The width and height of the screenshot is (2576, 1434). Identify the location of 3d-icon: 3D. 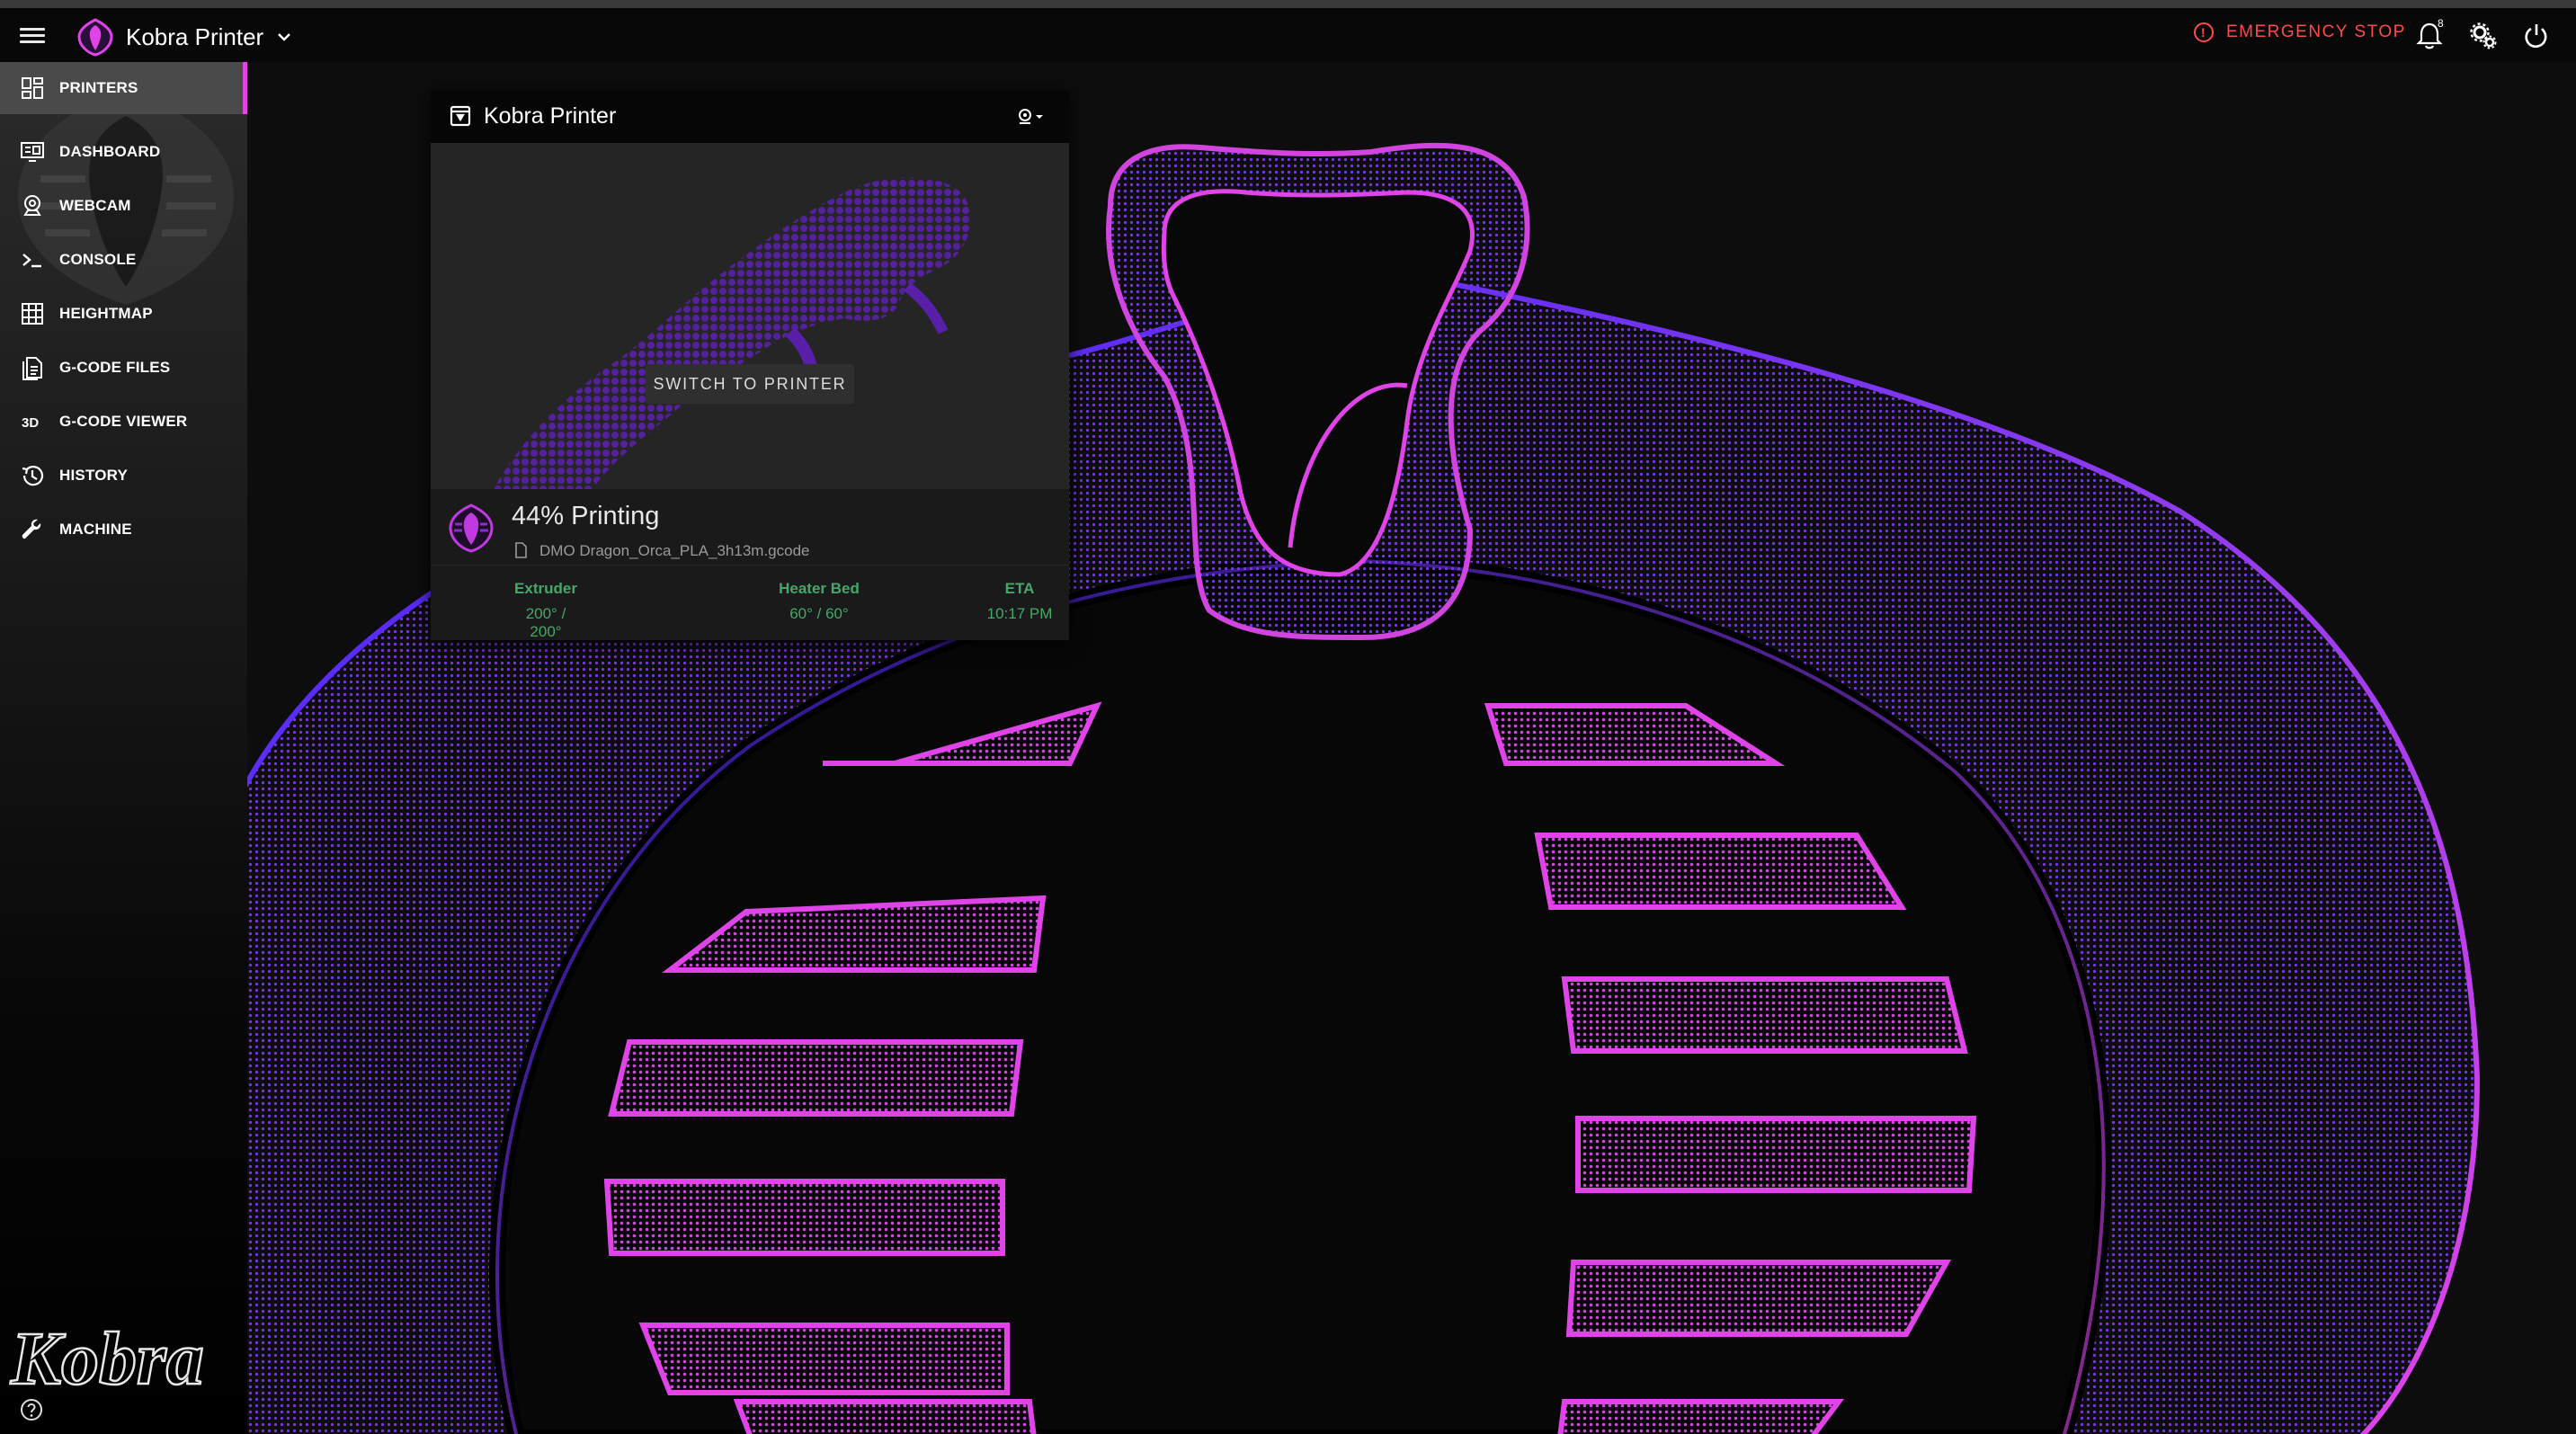
(31, 423).